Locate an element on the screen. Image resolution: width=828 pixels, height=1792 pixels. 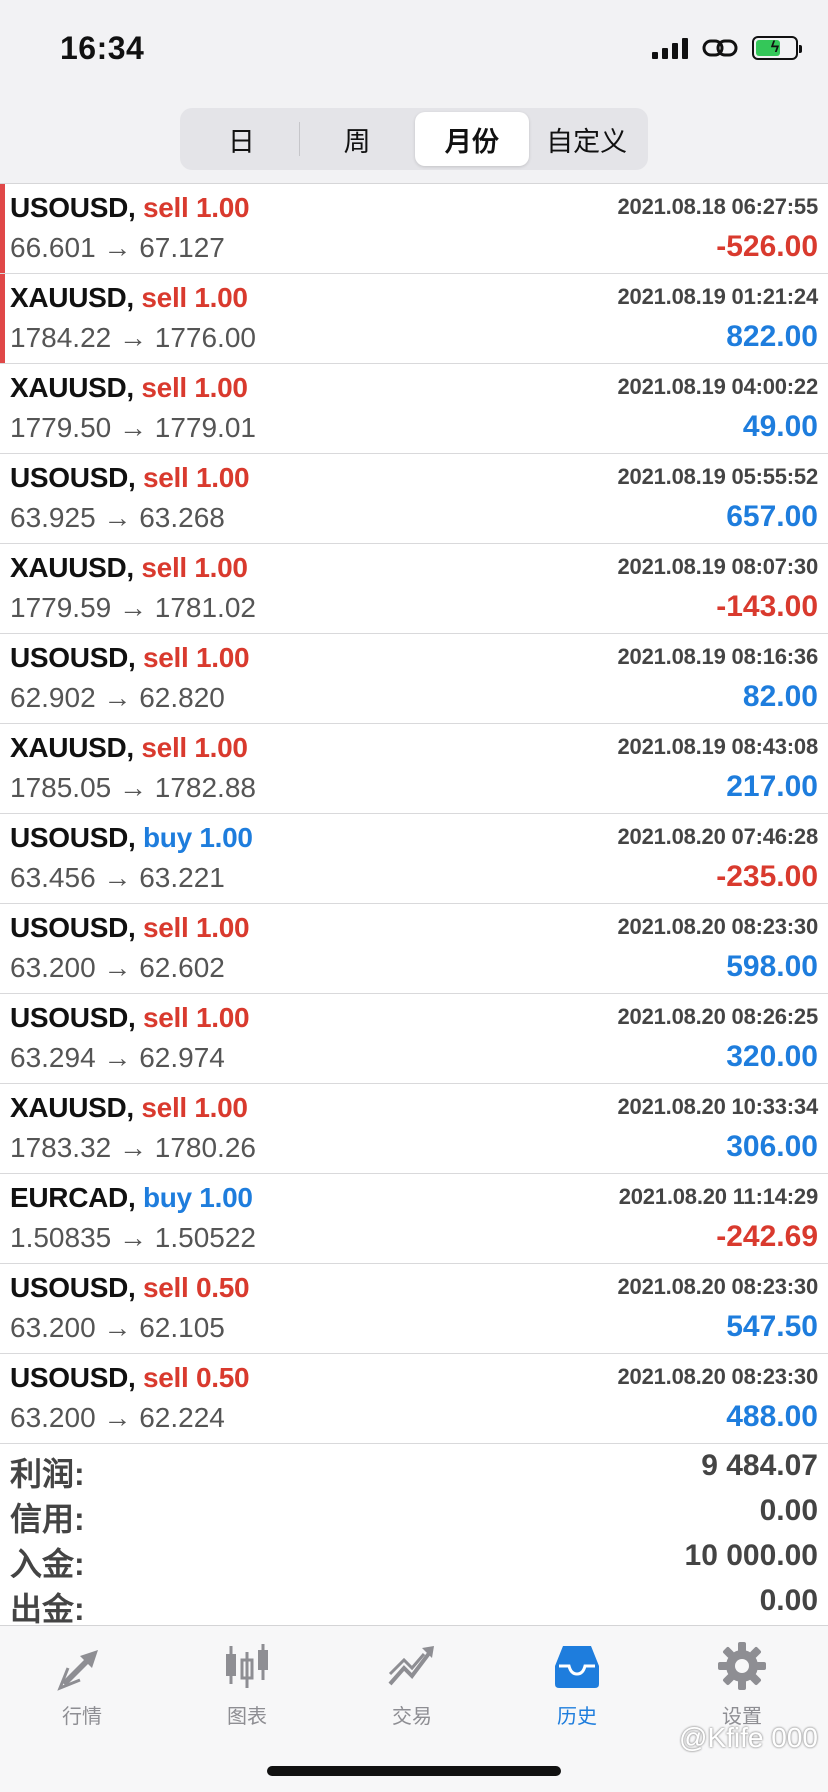
deal-profit: 547.50 is located at coordinates (772, 1326).